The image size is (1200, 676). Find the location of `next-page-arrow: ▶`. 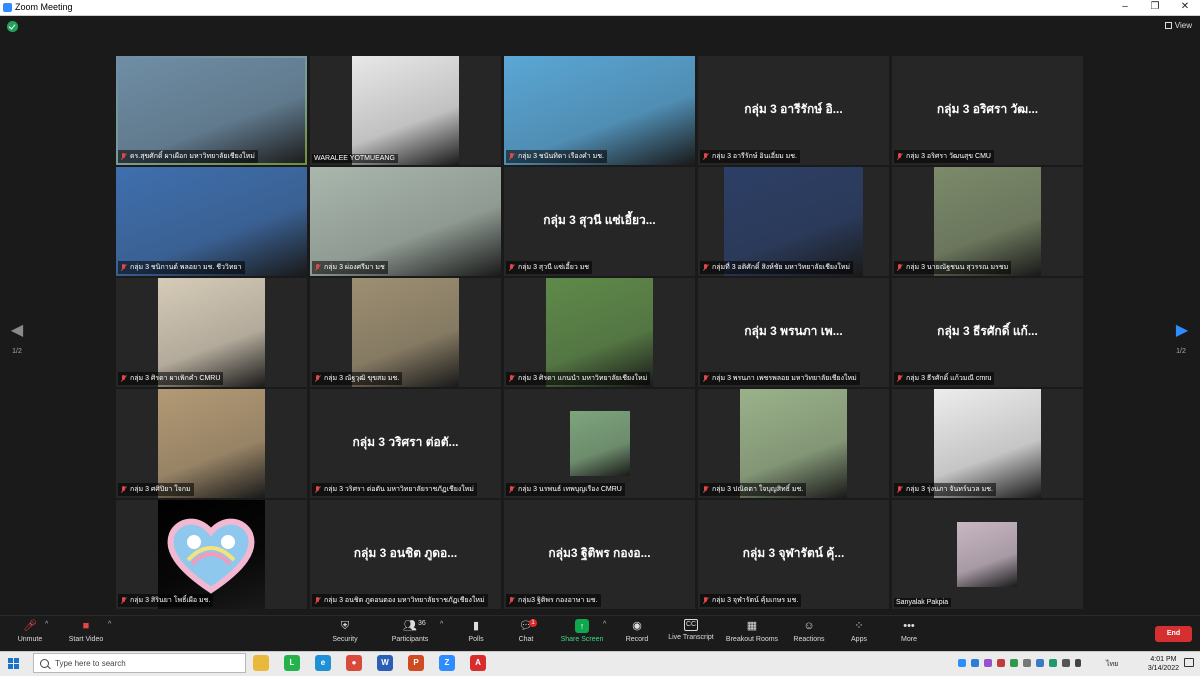

next-page-arrow: ▶ is located at coordinates (1182, 331).